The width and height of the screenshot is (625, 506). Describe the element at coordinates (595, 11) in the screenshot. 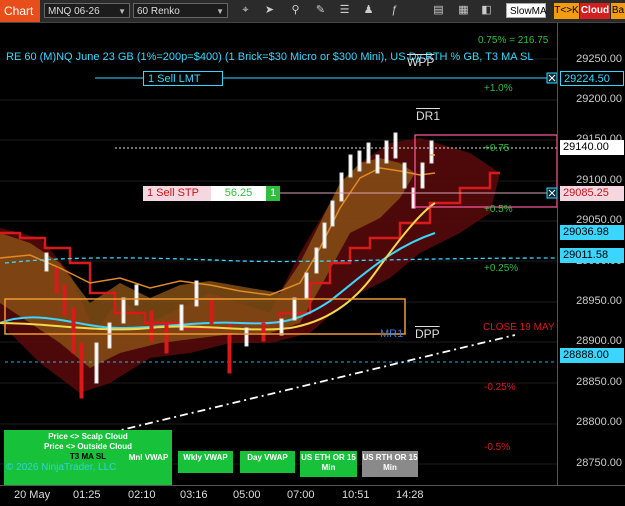

I see `cloud-button: Cloud` at that location.